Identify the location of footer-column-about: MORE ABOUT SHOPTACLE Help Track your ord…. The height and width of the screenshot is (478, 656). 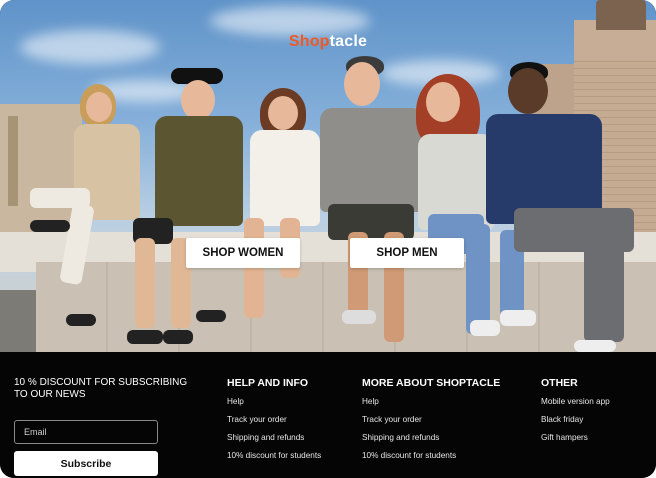
(431, 423).